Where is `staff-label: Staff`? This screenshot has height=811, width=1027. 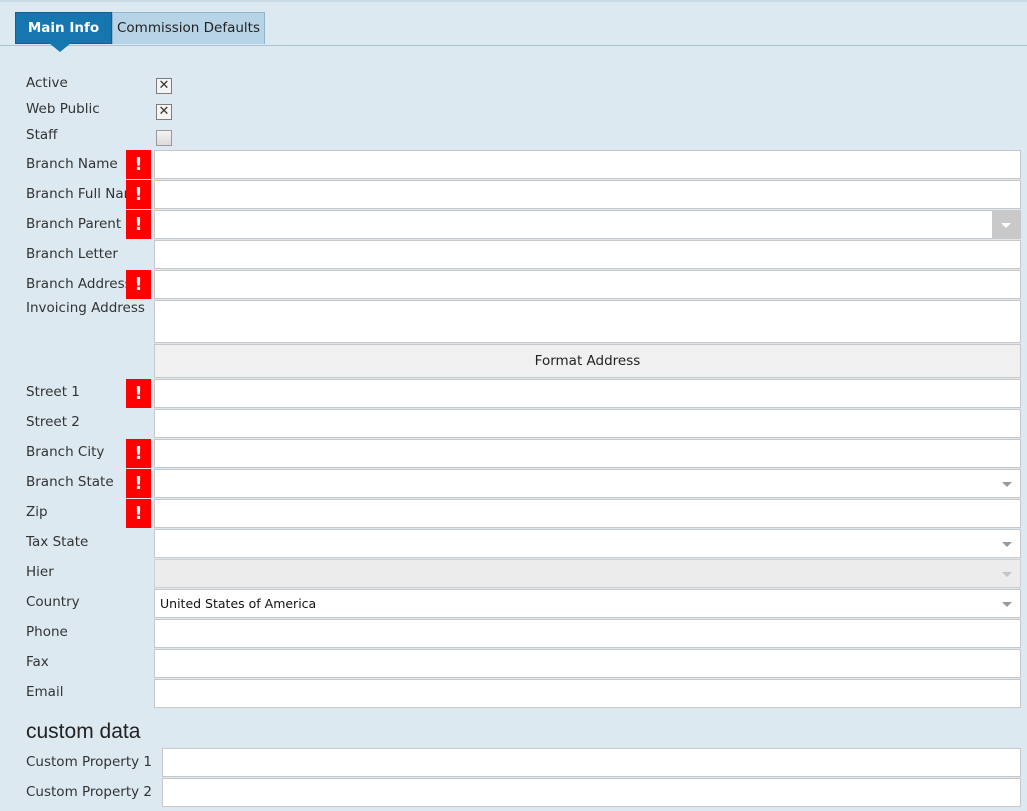
staff-label: Staff is located at coordinates (42, 135).